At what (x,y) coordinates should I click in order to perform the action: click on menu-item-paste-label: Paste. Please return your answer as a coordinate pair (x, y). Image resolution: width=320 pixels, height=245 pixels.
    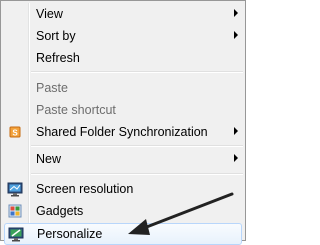
    Looking at the image, I should click on (52, 88).